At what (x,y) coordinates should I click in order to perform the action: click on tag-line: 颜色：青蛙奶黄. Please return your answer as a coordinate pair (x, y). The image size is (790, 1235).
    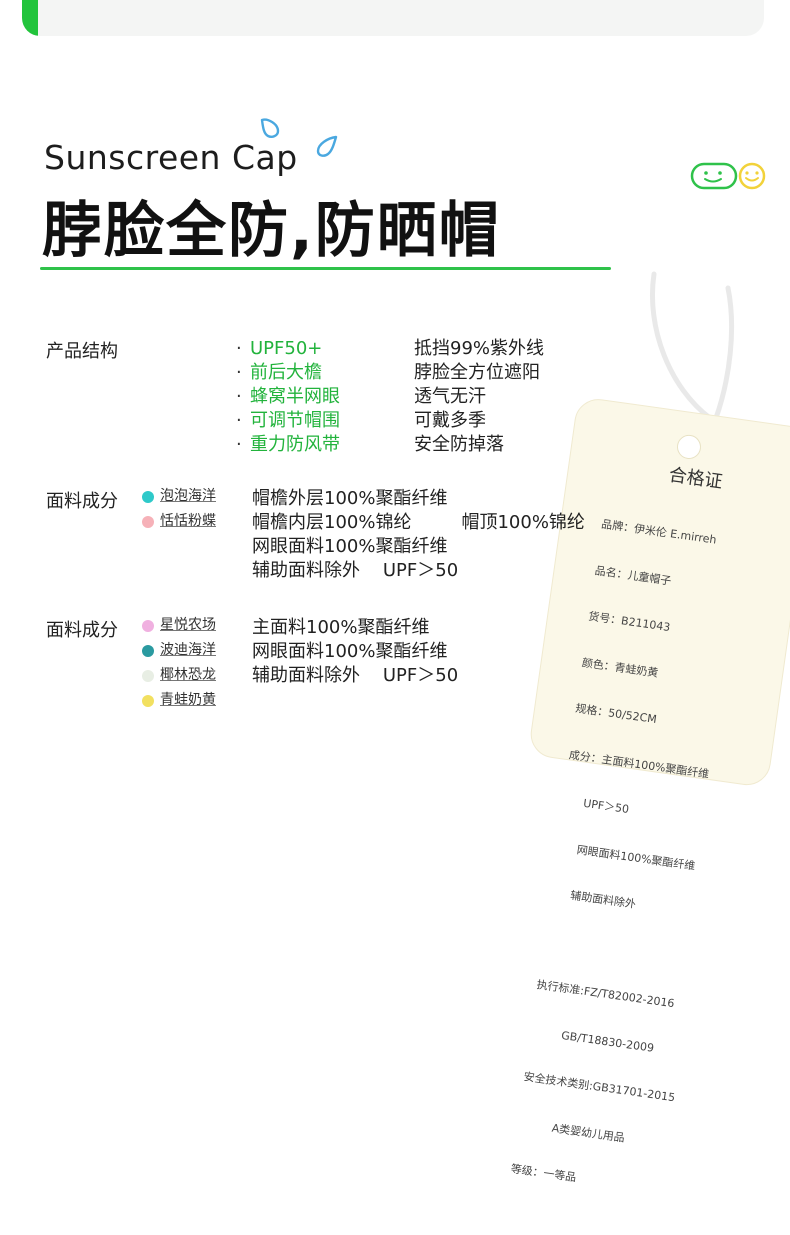
    Looking at the image, I should click on (620, 667).